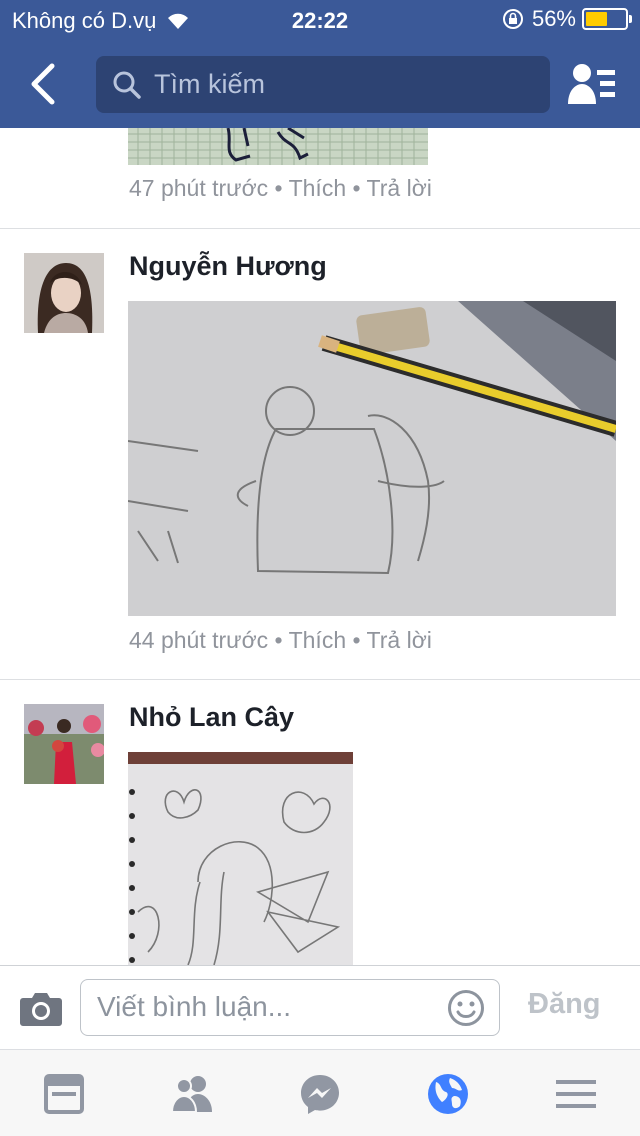 This screenshot has height=1136, width=640. I want to click on friend-requests-icon, so click(592, 84).